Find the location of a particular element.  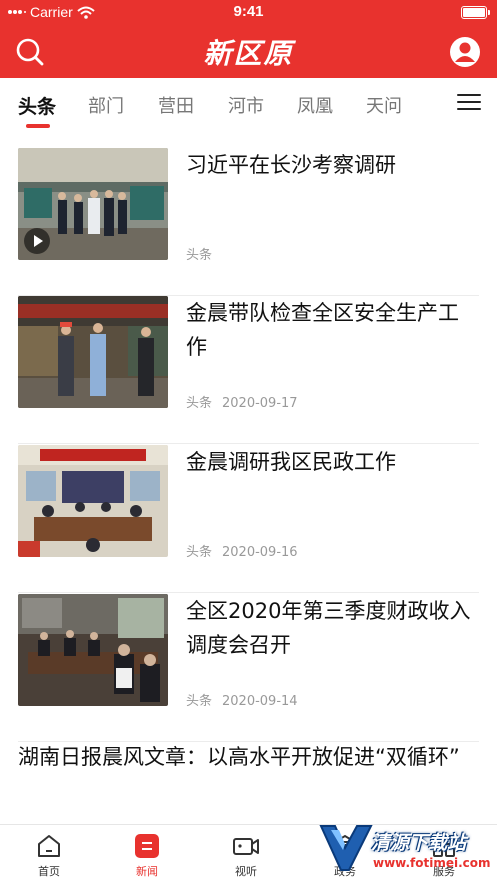

app-header: 新区原 is located at coordinates (248, 52).